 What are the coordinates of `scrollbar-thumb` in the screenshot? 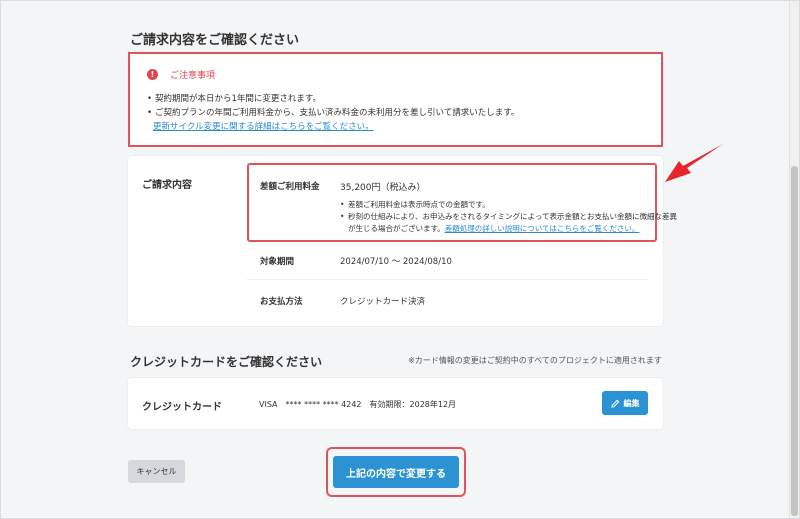 It's located at (794, 341).